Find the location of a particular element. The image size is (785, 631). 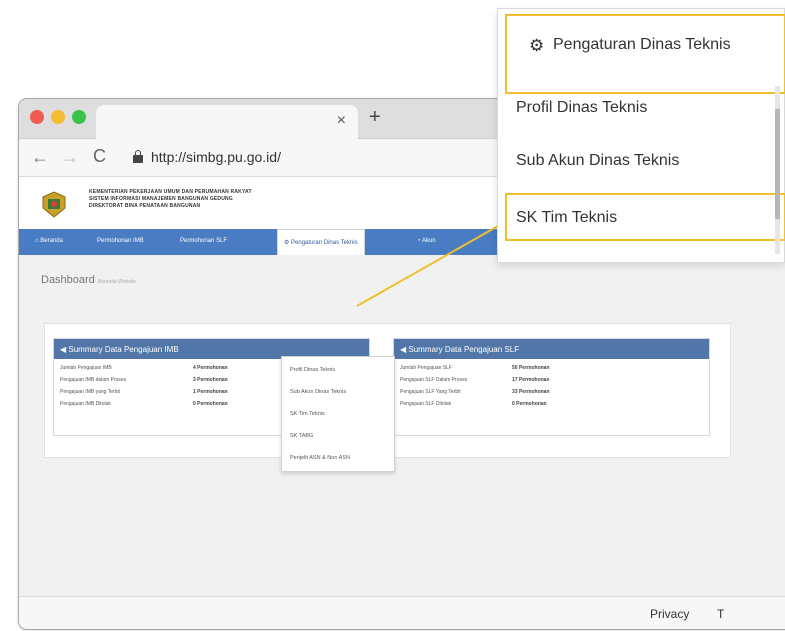

menu-pengaturan-dinas-teknis: ⚙ Pengaturan Dinas Teknis is located at coordinates (321, 242).